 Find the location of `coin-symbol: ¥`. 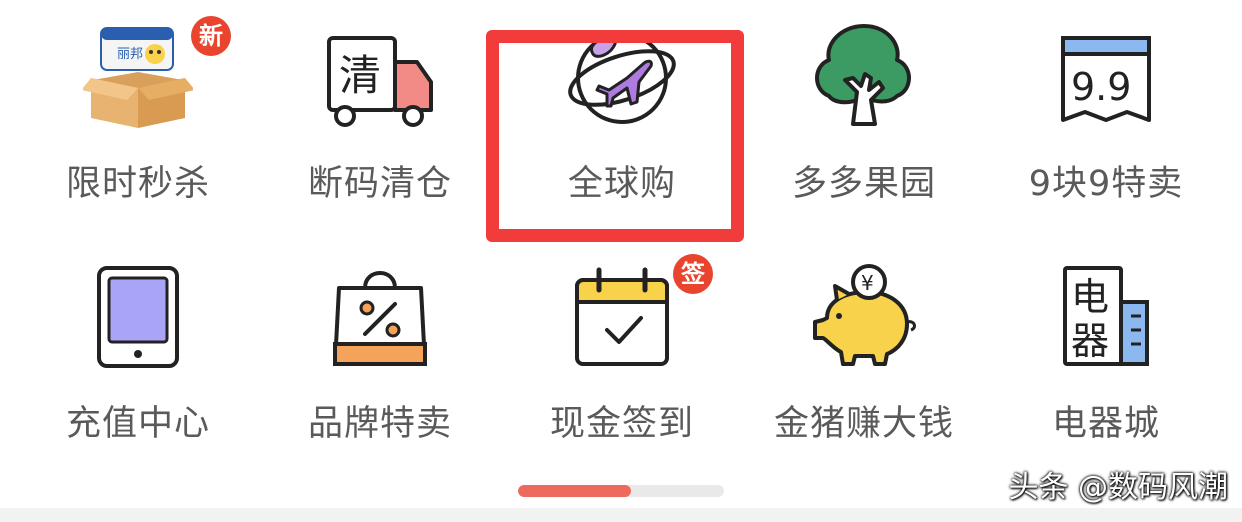

coin-symbol: ¥ is located at coordinates (867, 283).